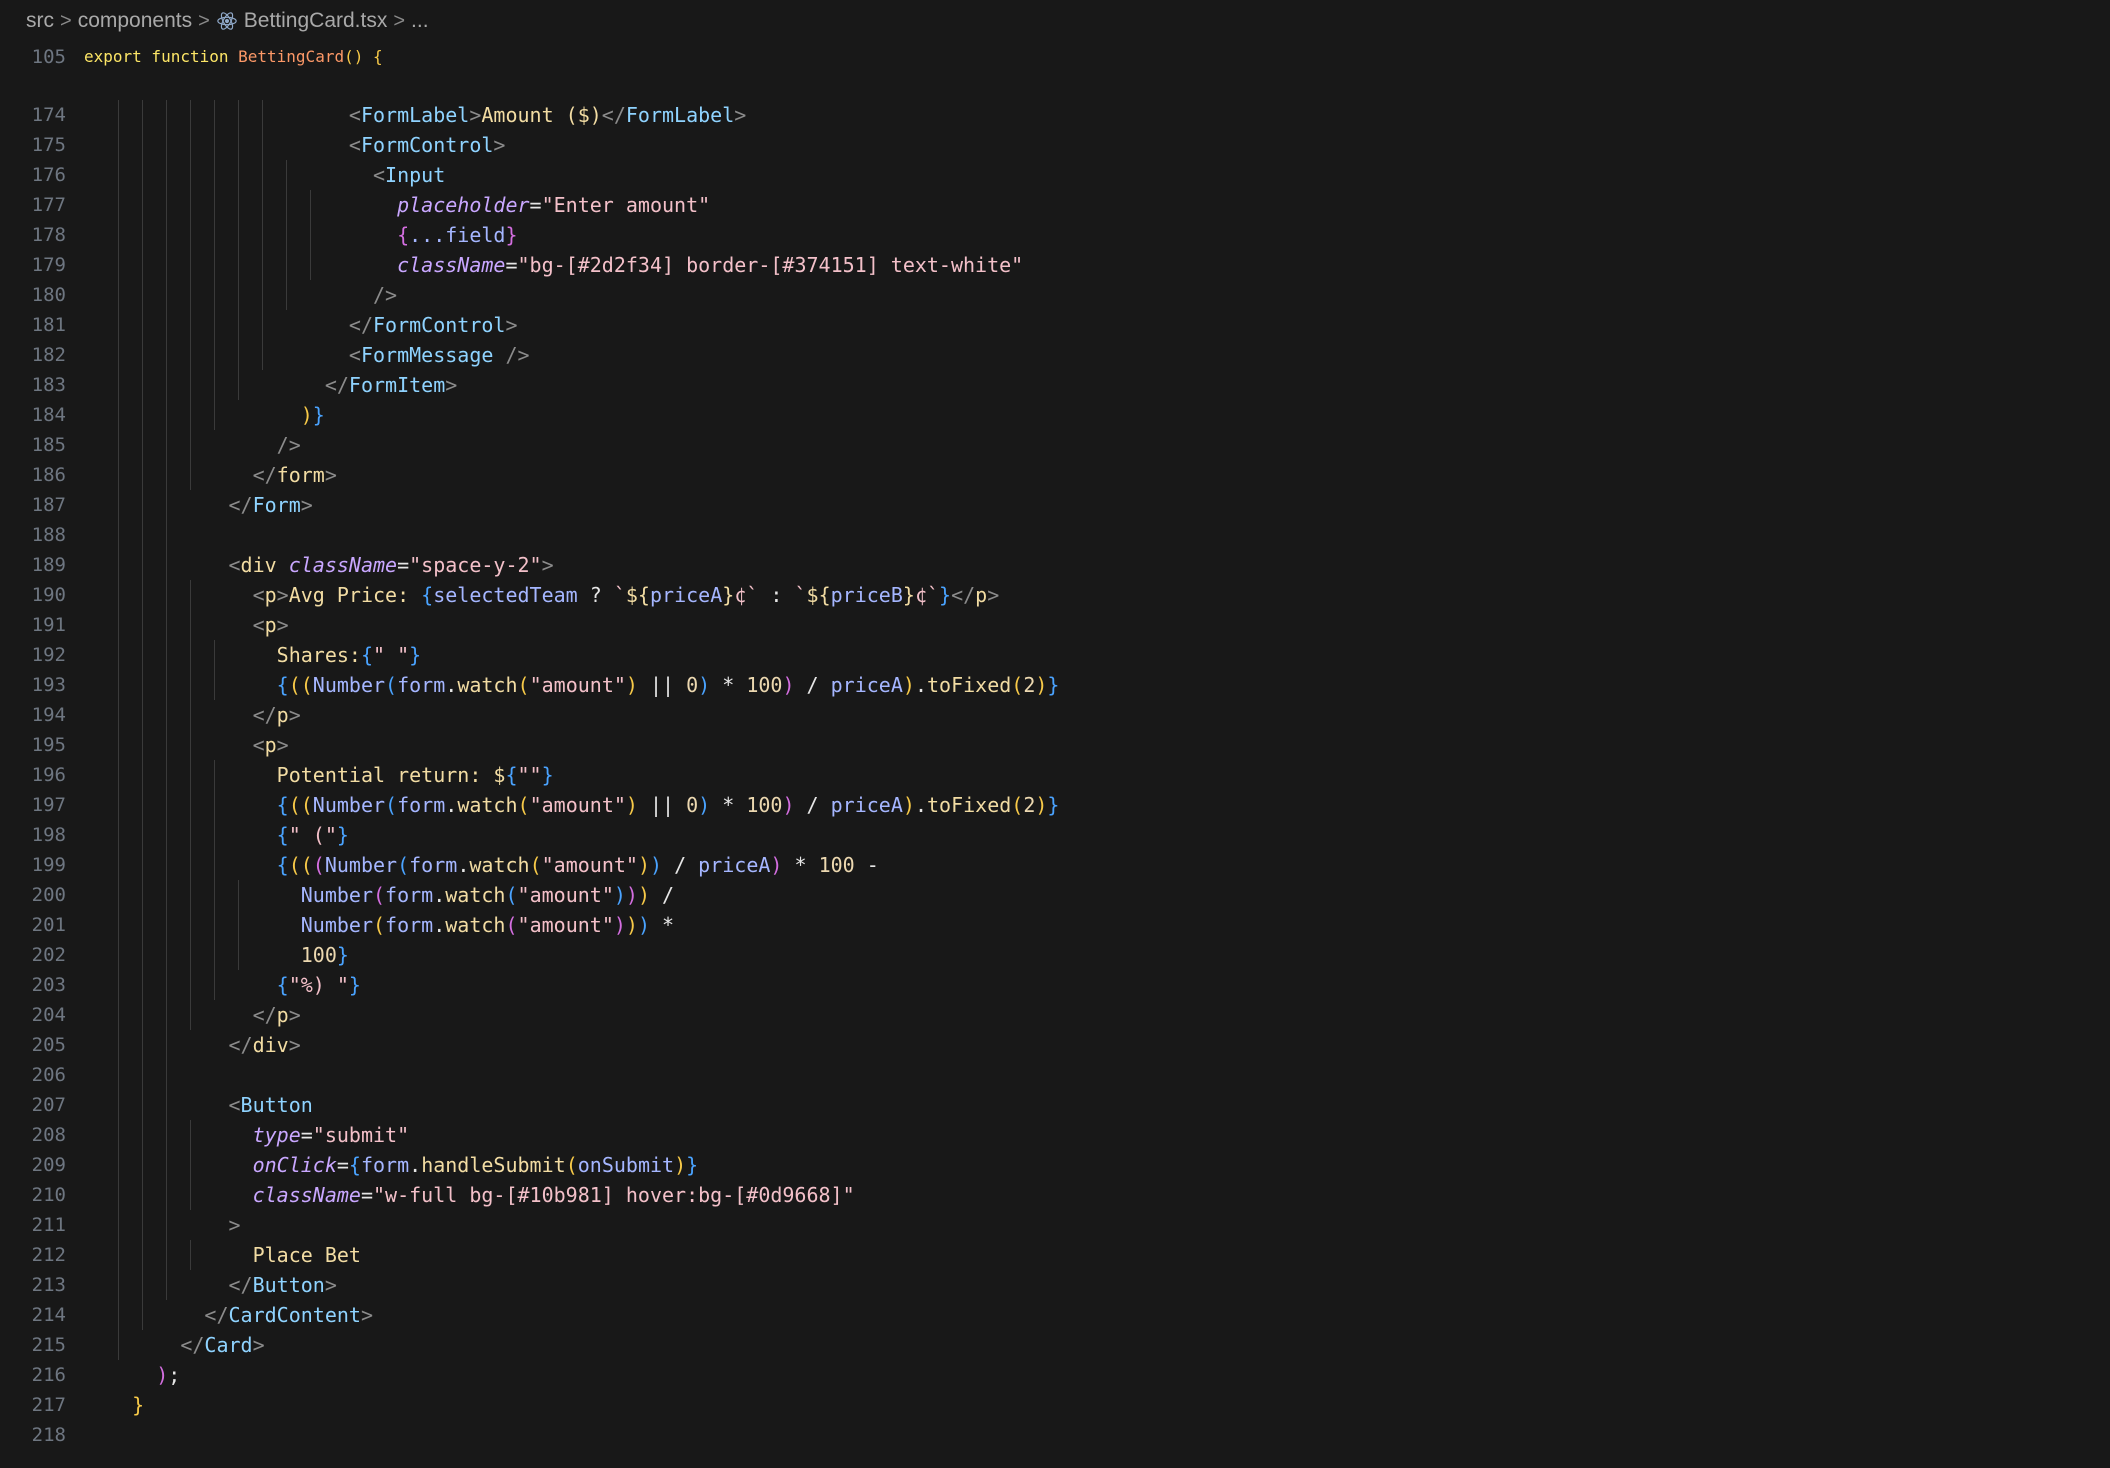 Image resolution: width=2110 pixels, height=1468 pixels. I want to click on breadcrumb-item-src: src, so click(40, 21).